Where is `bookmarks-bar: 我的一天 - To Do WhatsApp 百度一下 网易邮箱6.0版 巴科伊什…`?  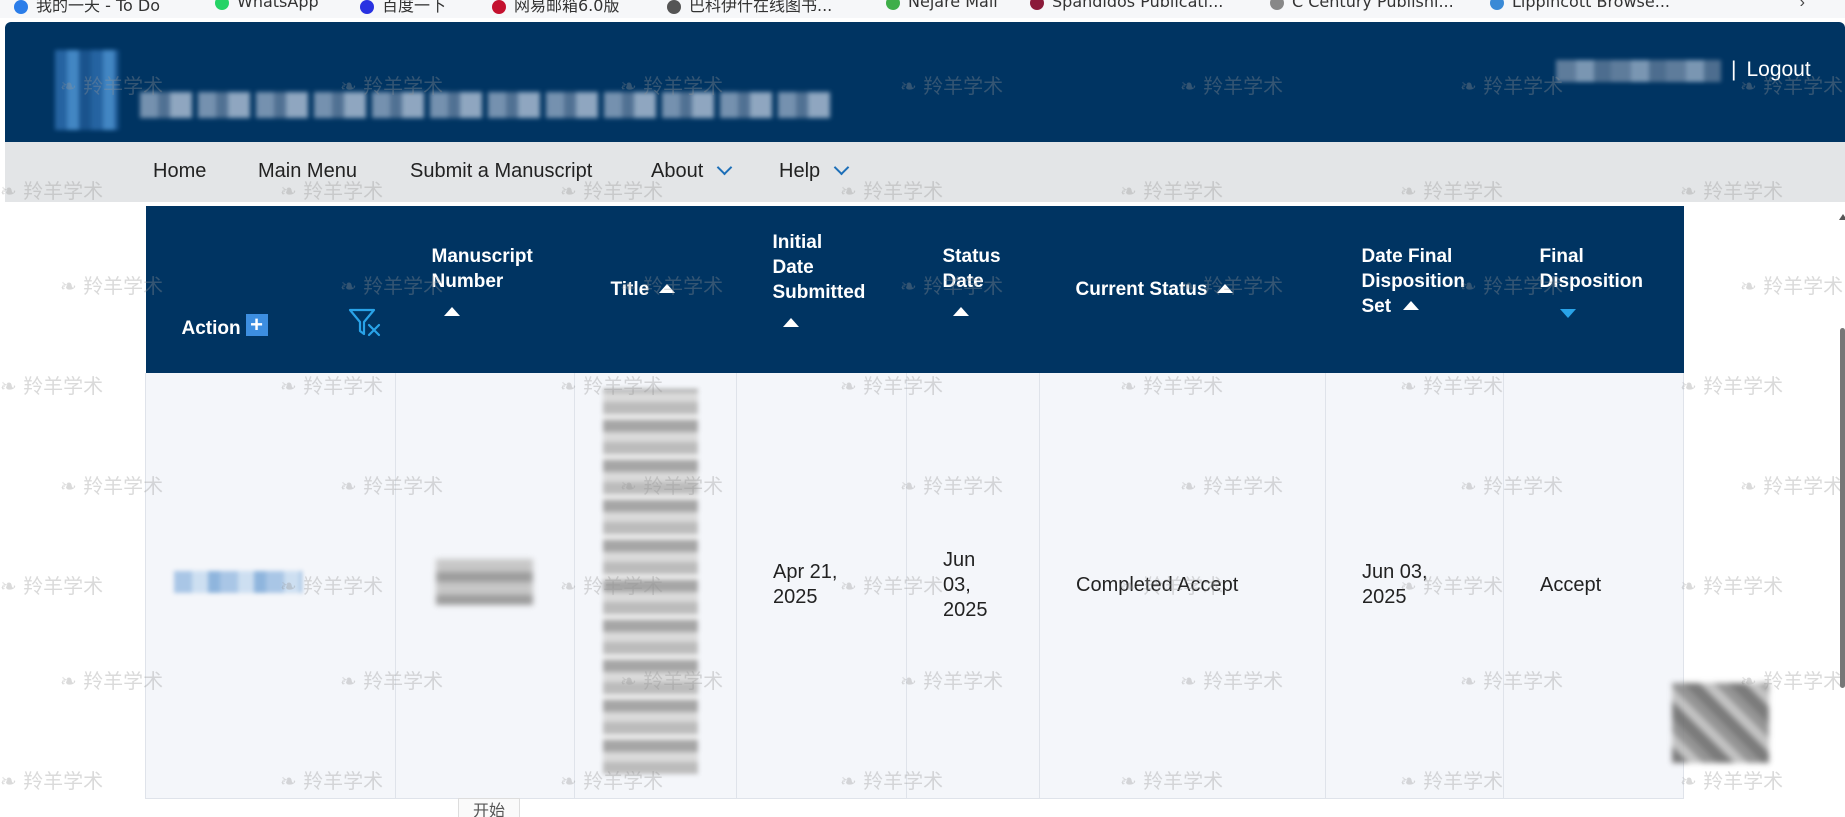
bookmarks-bar: 我的一天 - To Do WhatsApp 百度一下 网易邮箱6.0版 巴科伊什… is located at coordinates (922, 9).